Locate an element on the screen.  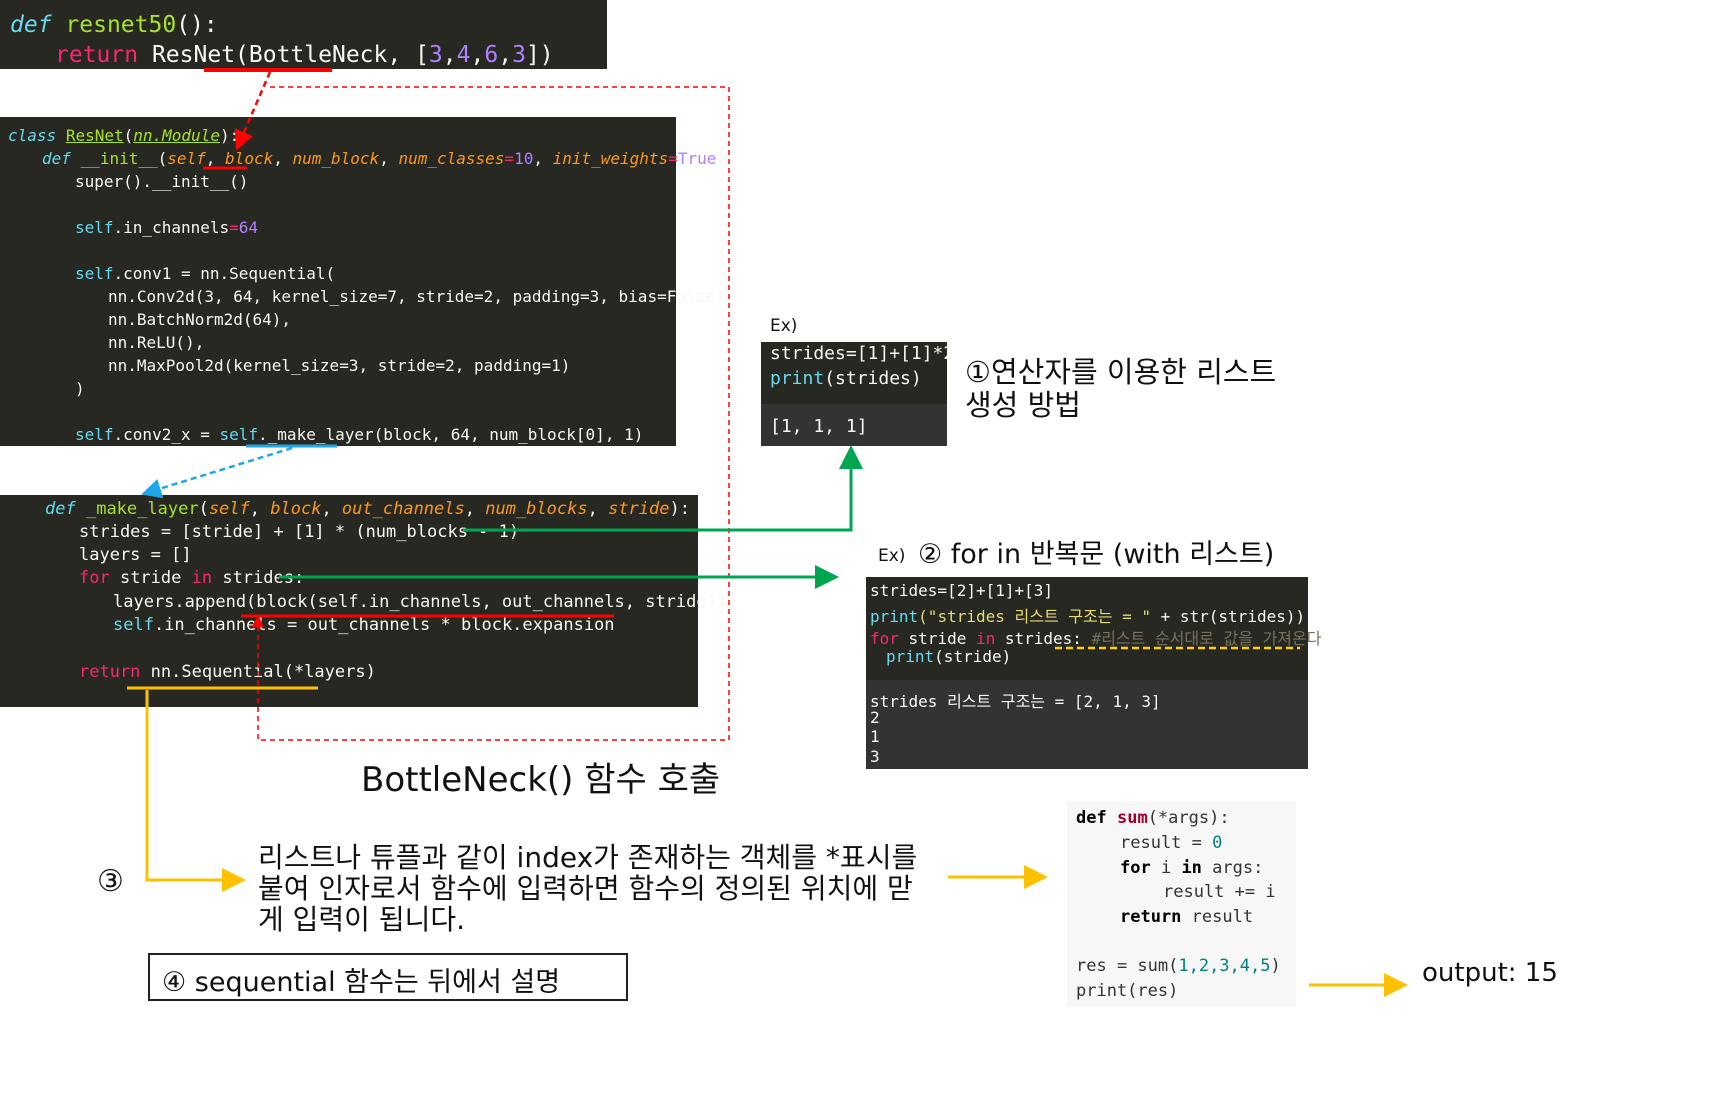
bottleneck-to-block-arrow is located at coordinates (253, 111).